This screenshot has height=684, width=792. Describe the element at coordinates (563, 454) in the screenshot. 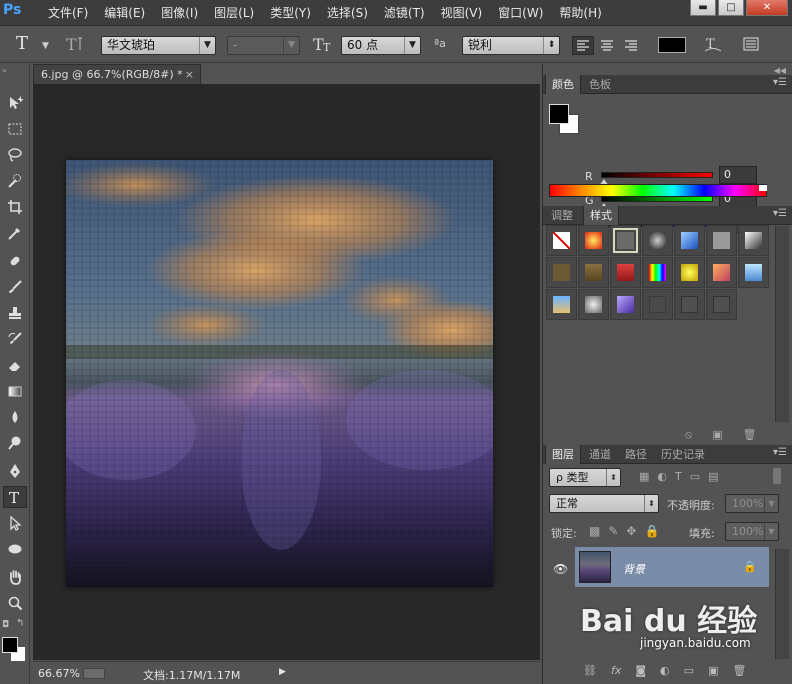

I see `tab-layers: 图层` at that location.